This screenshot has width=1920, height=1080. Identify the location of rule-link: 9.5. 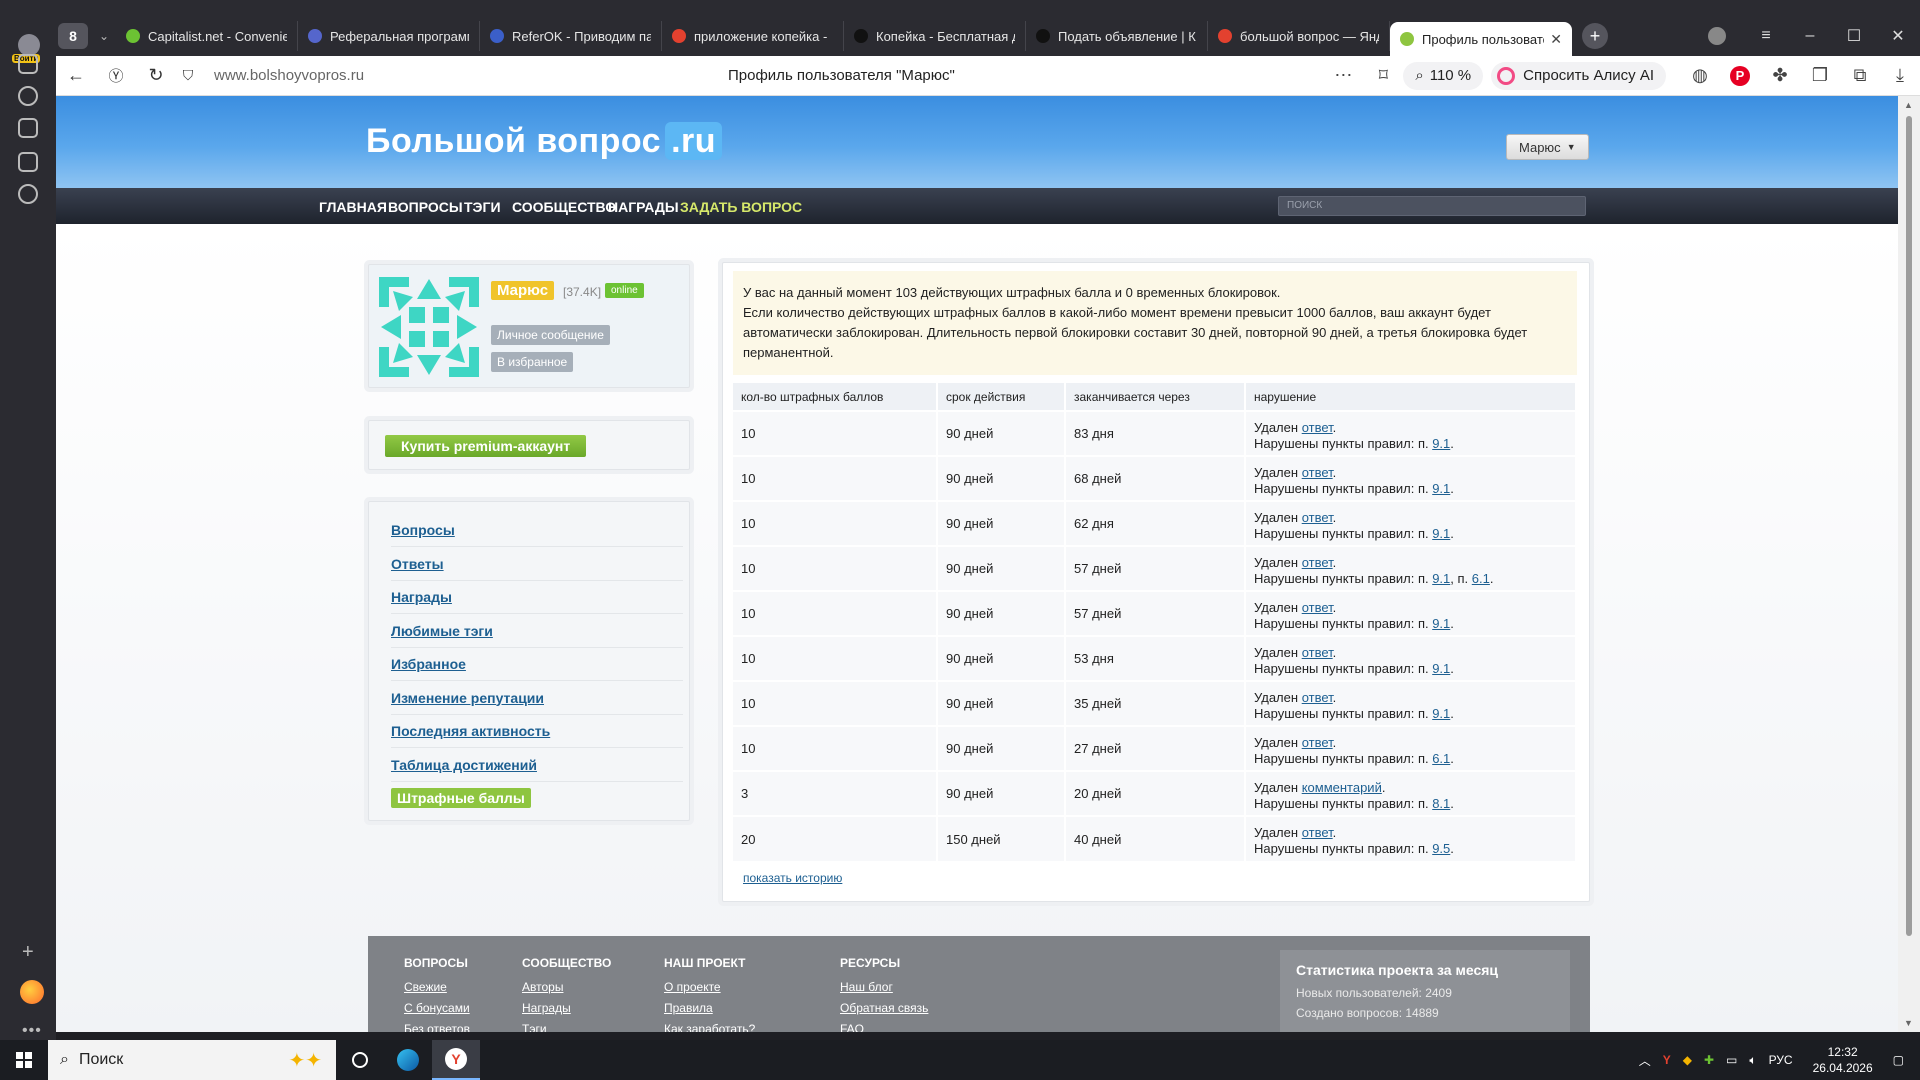
(1441, 848).